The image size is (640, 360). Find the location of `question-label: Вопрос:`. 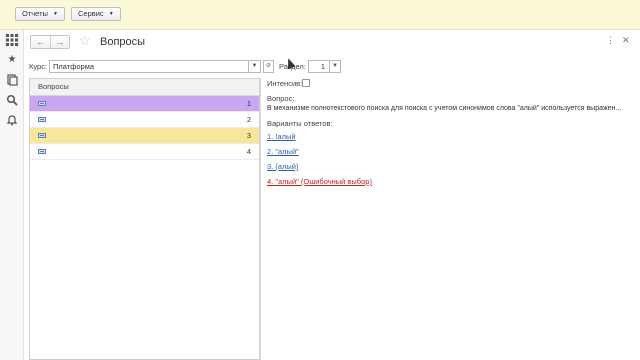

question-label: Вопрос: is located at coordinates (281, 98).